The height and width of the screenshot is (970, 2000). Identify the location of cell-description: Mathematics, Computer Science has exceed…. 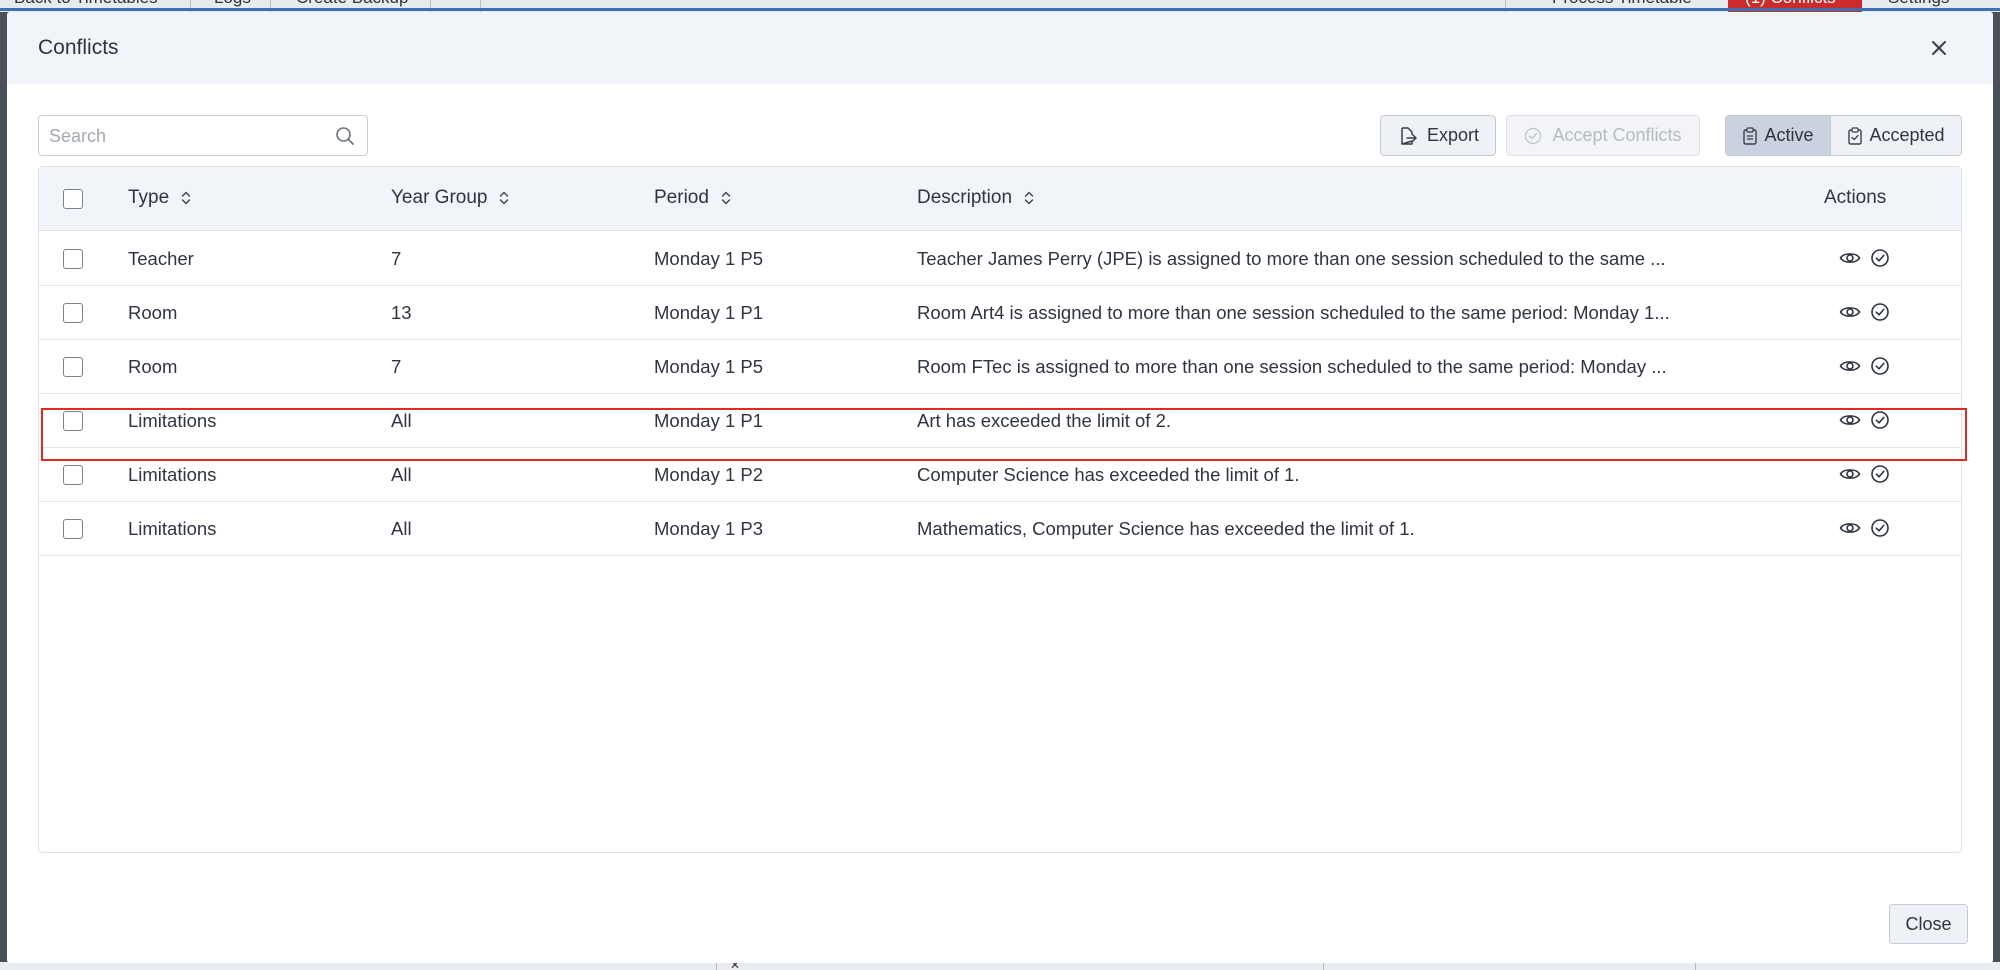
(1166, 528).